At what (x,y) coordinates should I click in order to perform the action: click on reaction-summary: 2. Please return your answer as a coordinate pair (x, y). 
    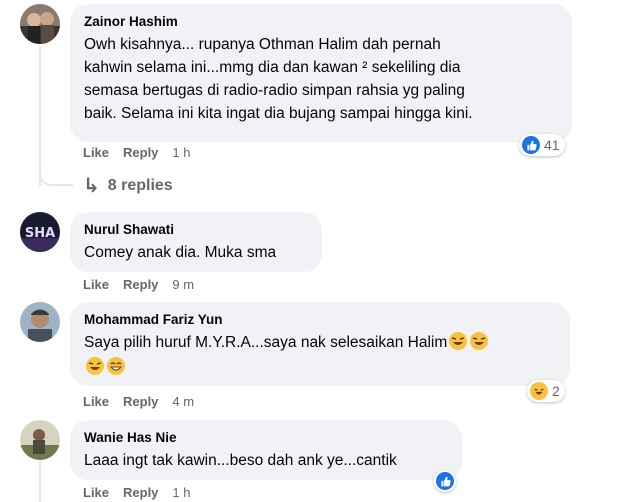
    Looking at the image, I should click on (546, 391).